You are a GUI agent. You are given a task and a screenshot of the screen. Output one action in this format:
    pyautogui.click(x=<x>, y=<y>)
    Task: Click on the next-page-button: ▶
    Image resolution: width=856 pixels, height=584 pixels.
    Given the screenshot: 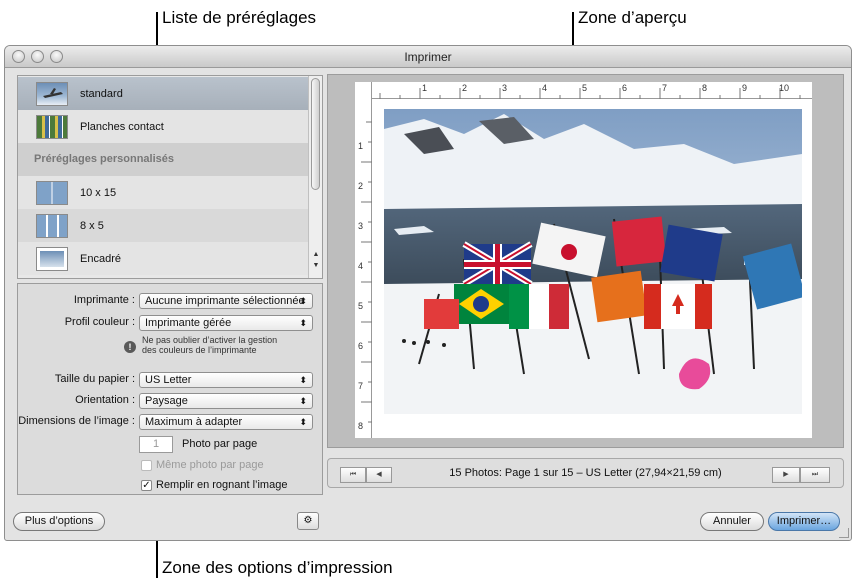 What is the action you would take?
    pyautogui.click(x=786, y=475)
    